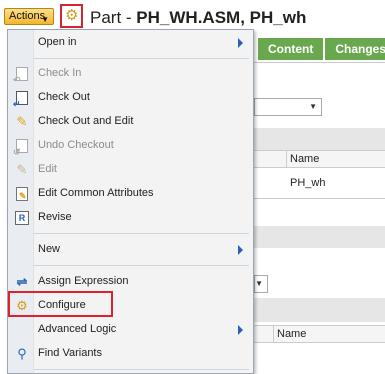  What do you see at coordinates (86, 121) in the screenshot?
I see `menu-item-label: Check Out and Edit` at bounding box center [86, 121].